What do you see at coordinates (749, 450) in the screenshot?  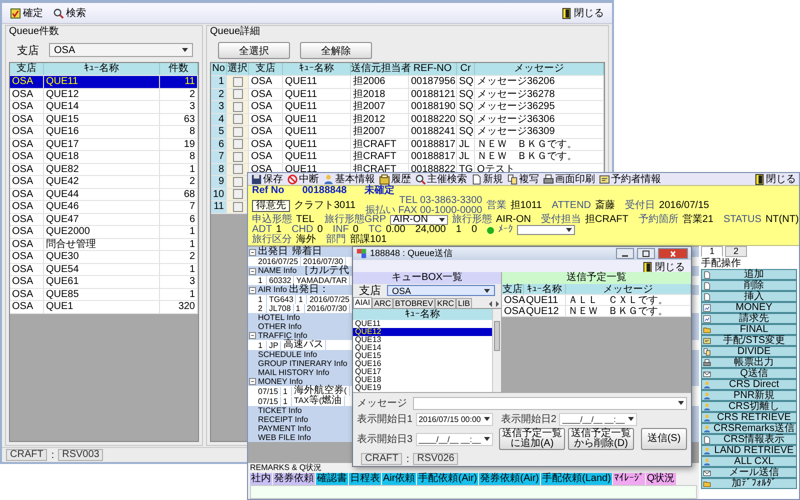 I see `action-button: LAND RETRIEVE` at bounding box center [749, 450].